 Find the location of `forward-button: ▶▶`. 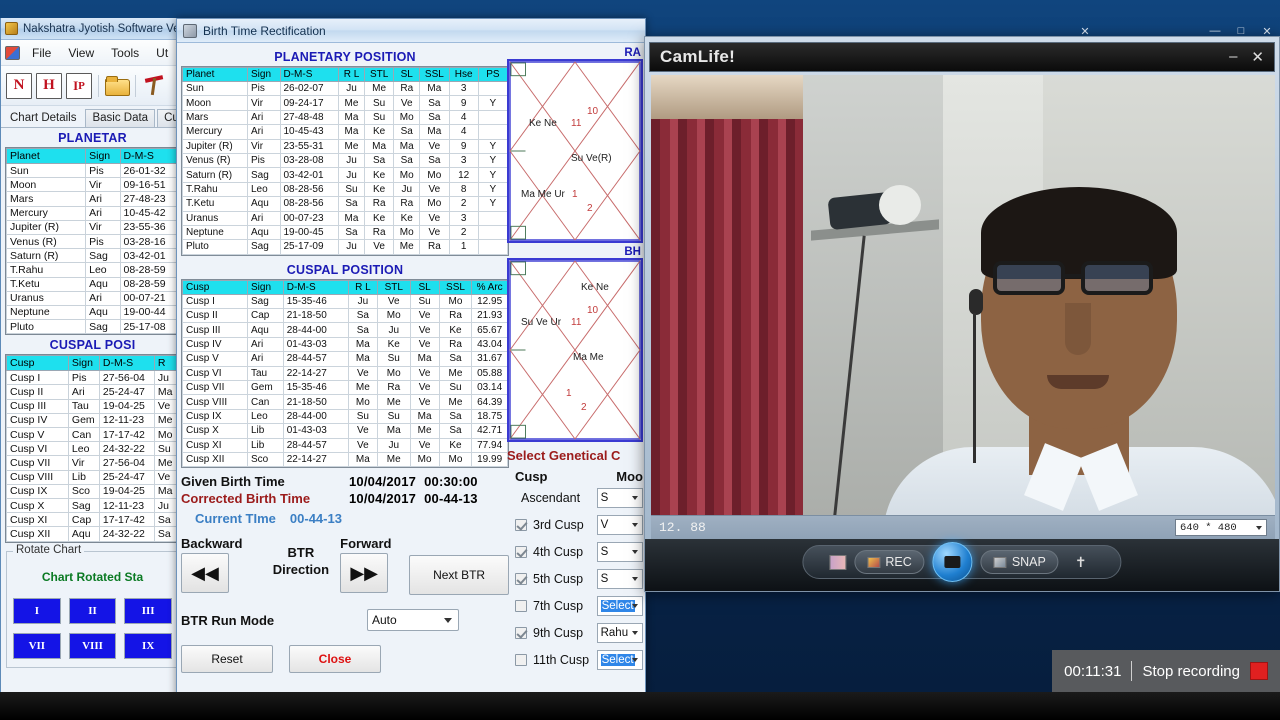

forward-button: ▶▶ is located at coordinates (364, 573).